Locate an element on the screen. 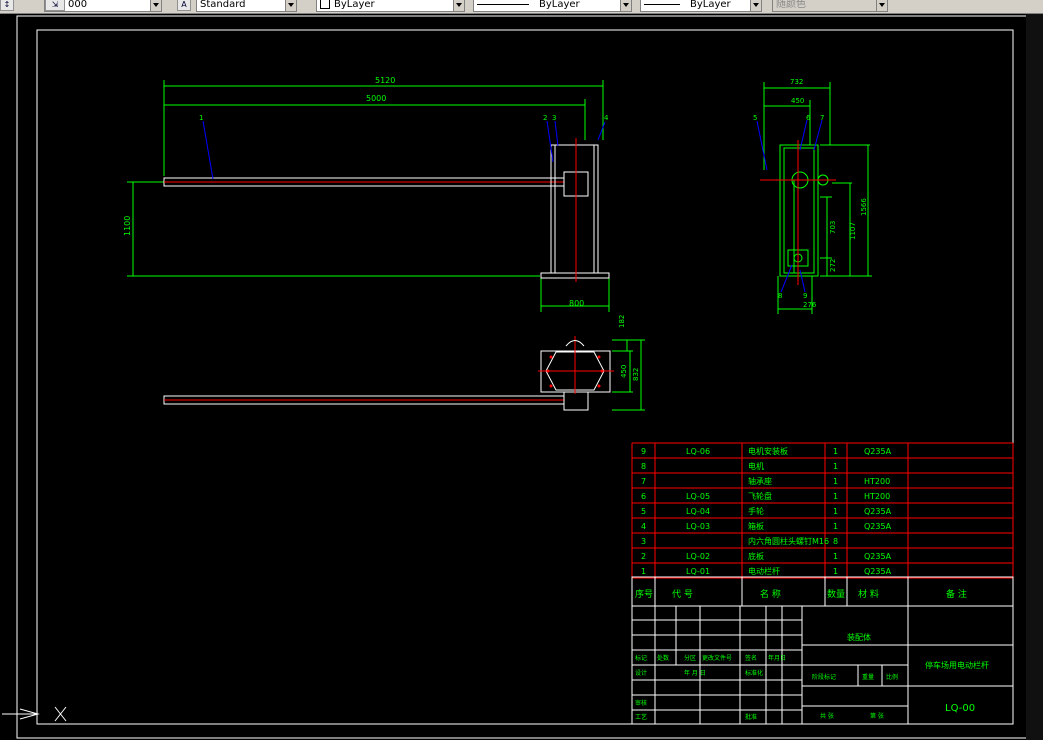 The image size is (1043, 740). bom-cell-code: LQ-03 is located at coordinates (698, 526).